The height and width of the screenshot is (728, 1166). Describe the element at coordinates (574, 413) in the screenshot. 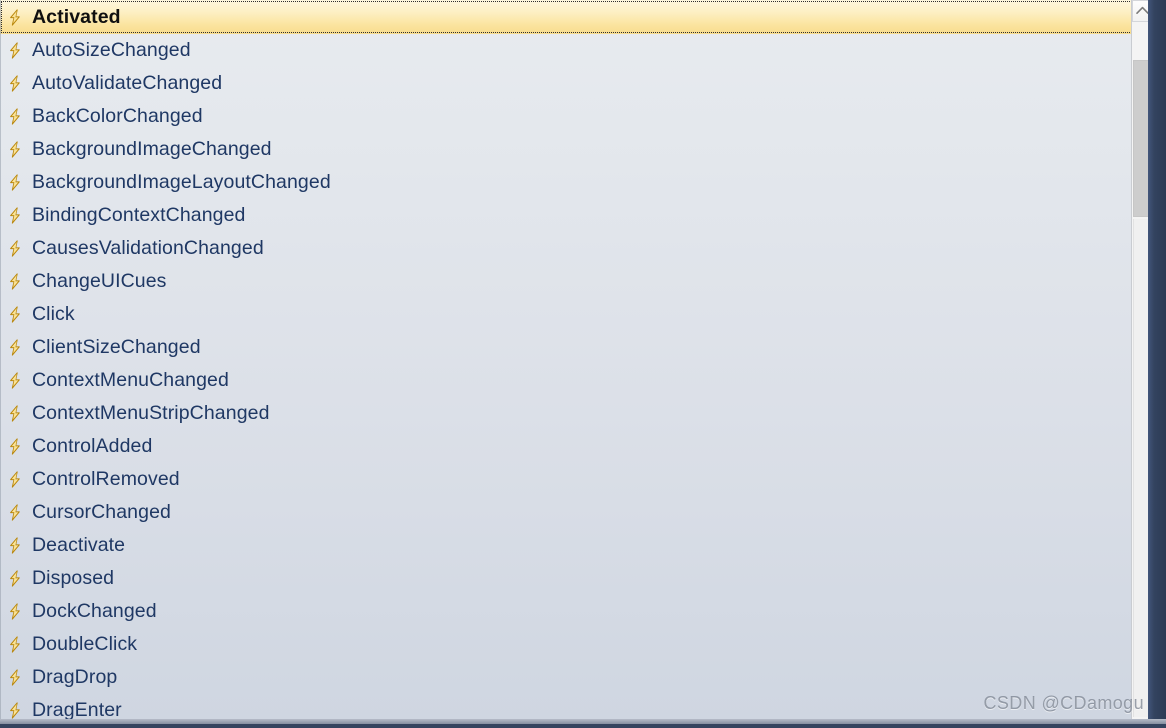

I see `event-row: ContextMenuStripChanged` at that location.